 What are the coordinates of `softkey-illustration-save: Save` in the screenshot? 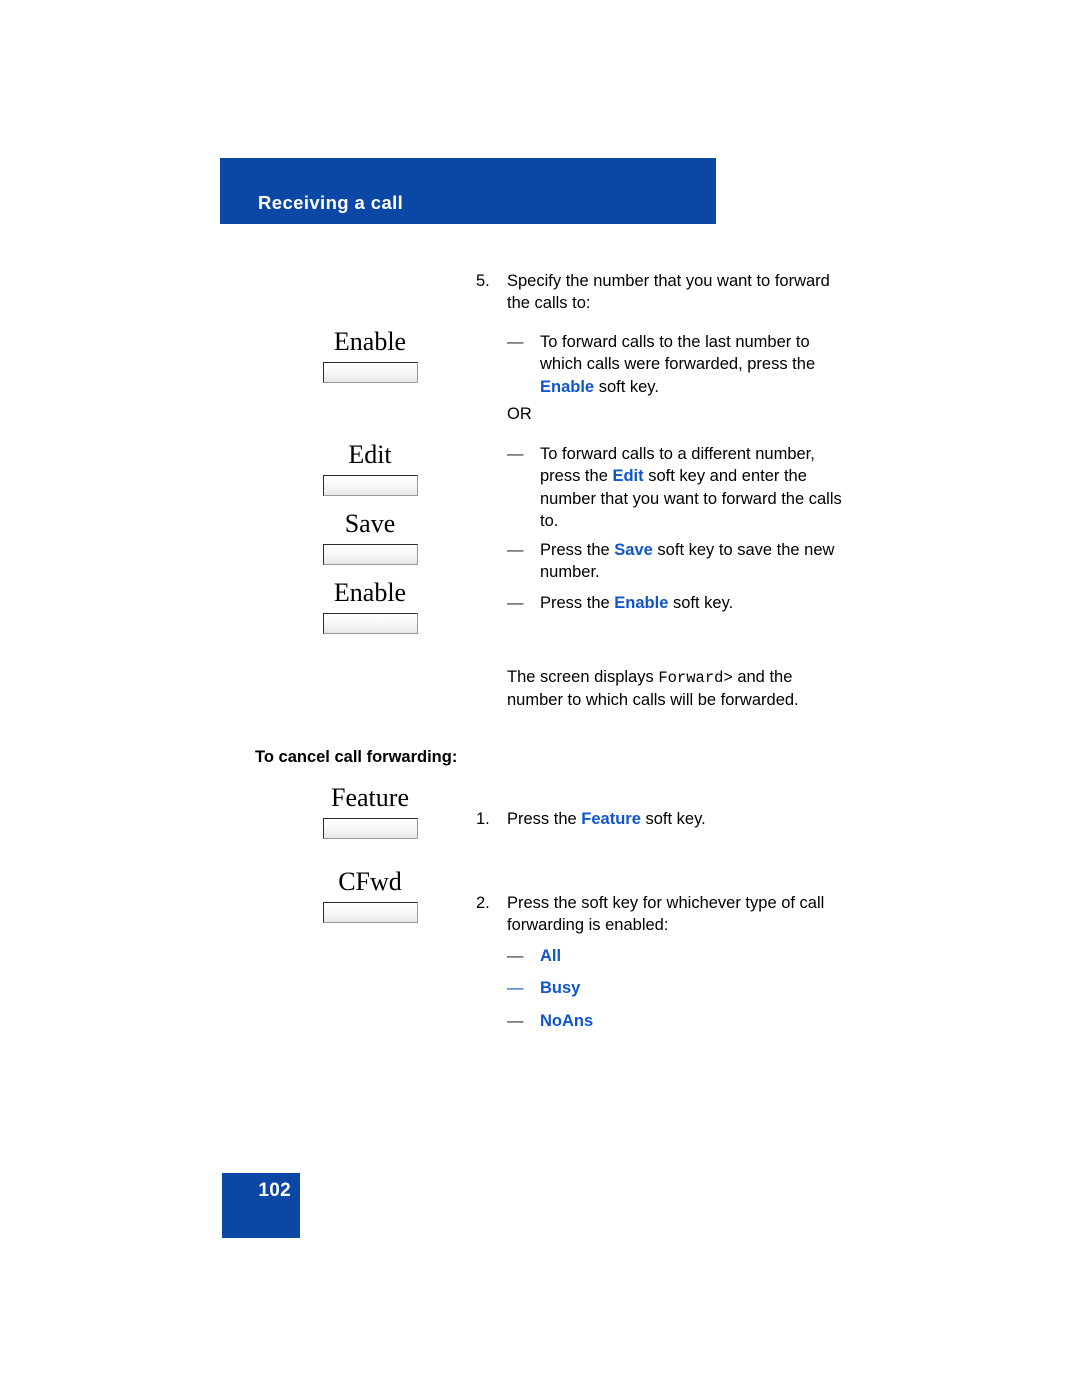 It's located at (370, 537).